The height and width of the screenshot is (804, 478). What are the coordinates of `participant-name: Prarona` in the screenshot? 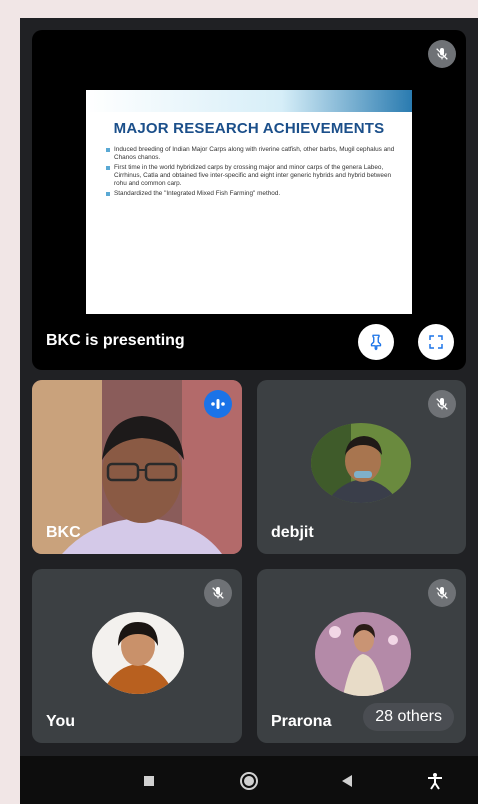 It's located at (301, 721).